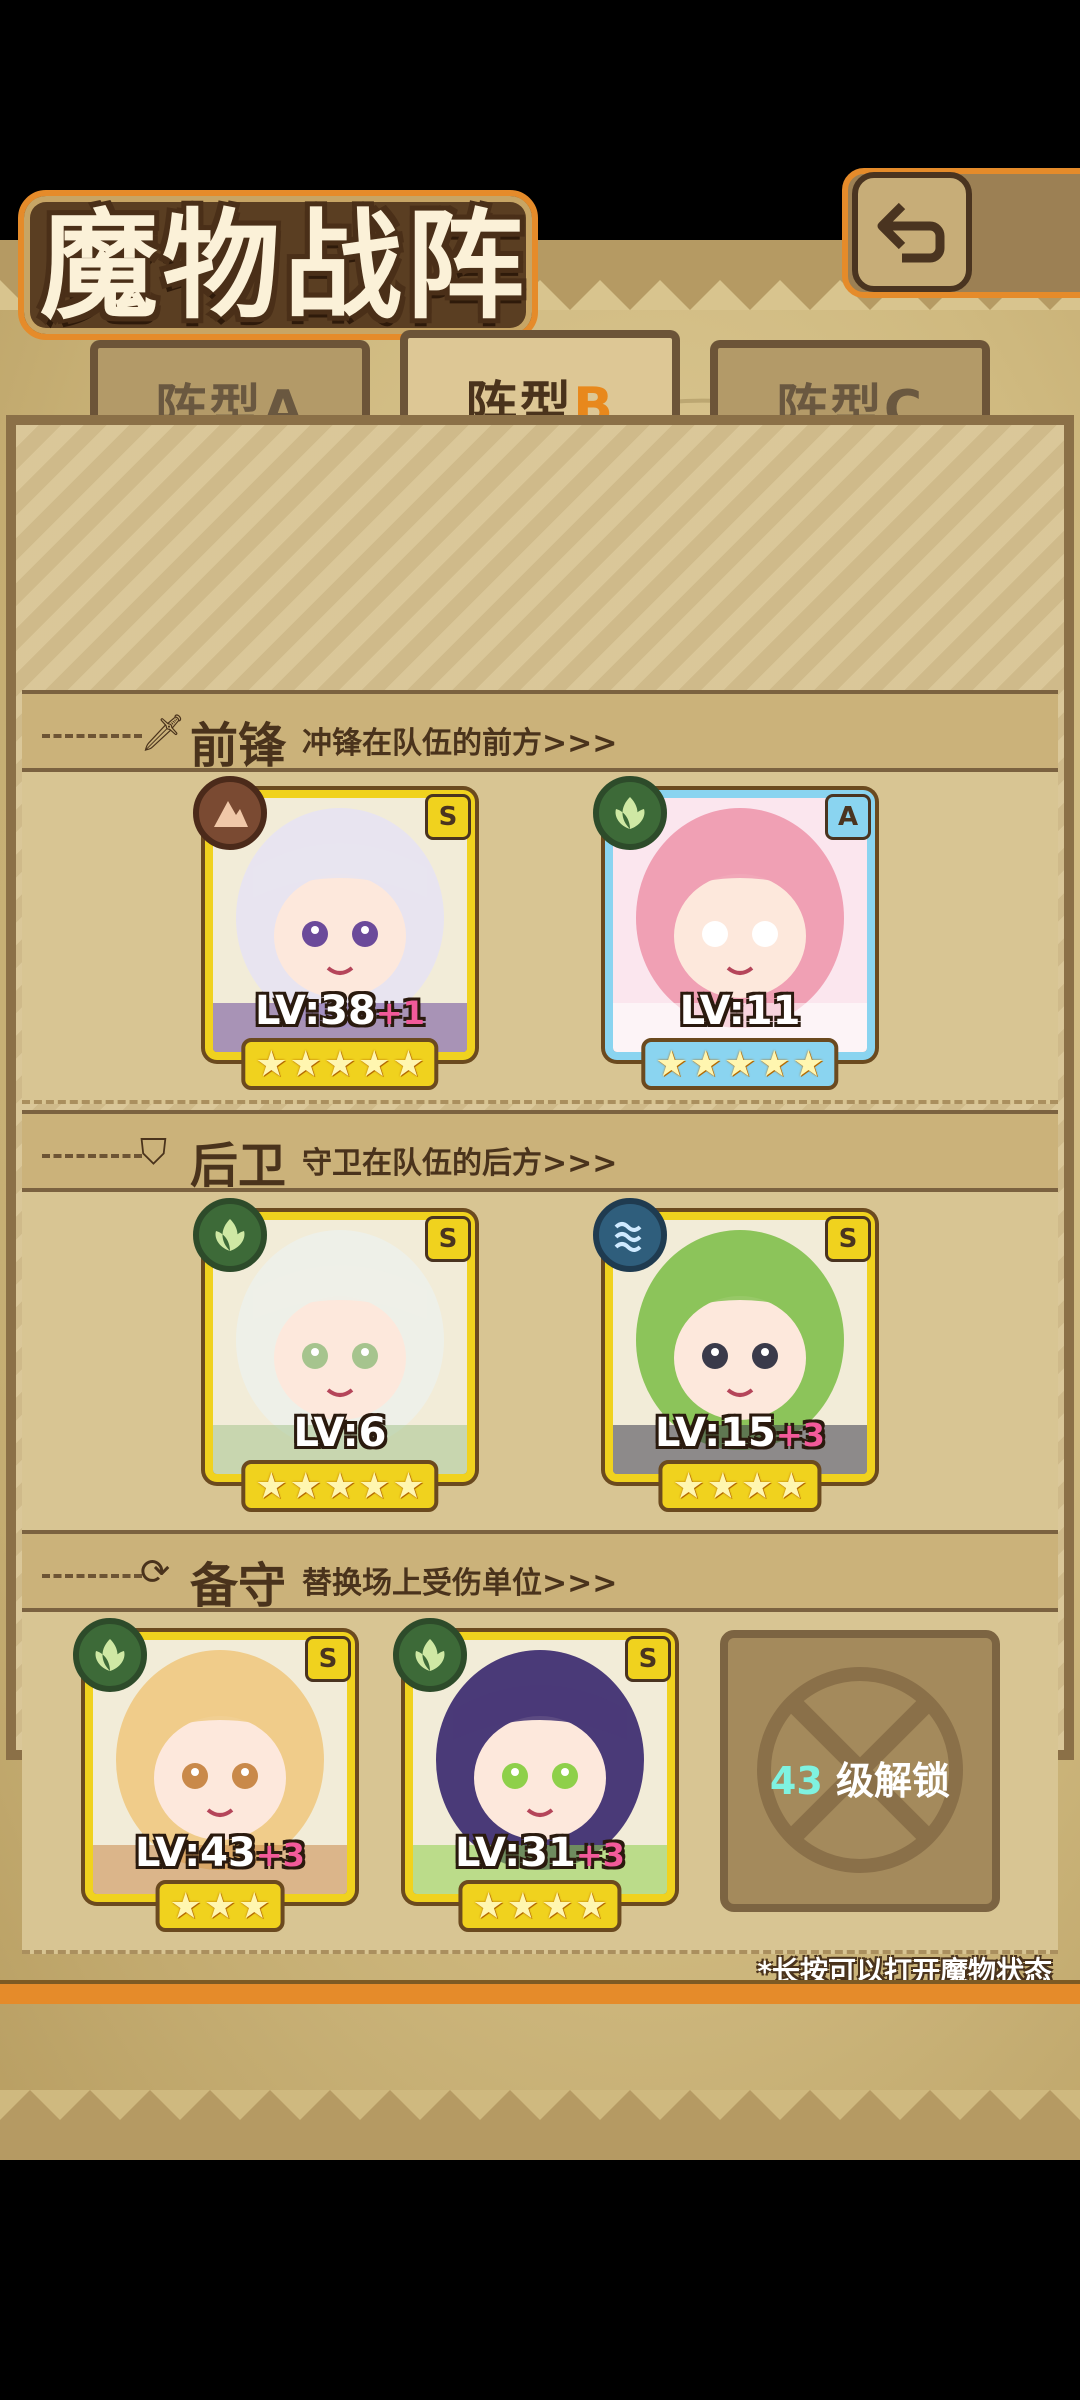  Describe the element at coordinates (340, 1433) in the screenshot. I see `level-label: LV:6` at that location.